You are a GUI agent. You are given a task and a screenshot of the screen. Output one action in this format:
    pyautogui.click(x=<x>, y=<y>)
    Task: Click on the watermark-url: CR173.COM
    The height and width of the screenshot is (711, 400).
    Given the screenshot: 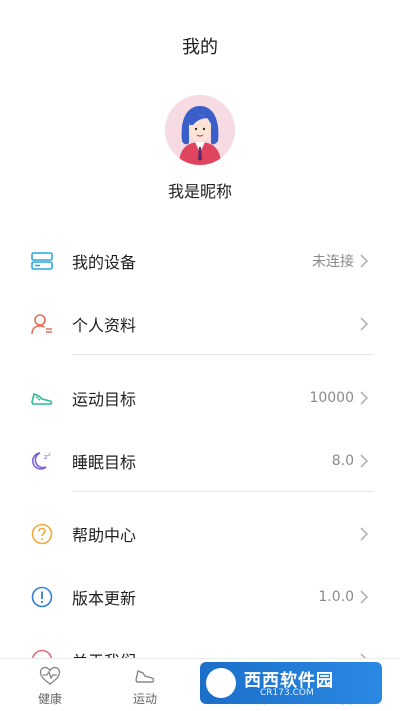 What is the action you would take?
    pyautogui.click(x=287, y=693)
    